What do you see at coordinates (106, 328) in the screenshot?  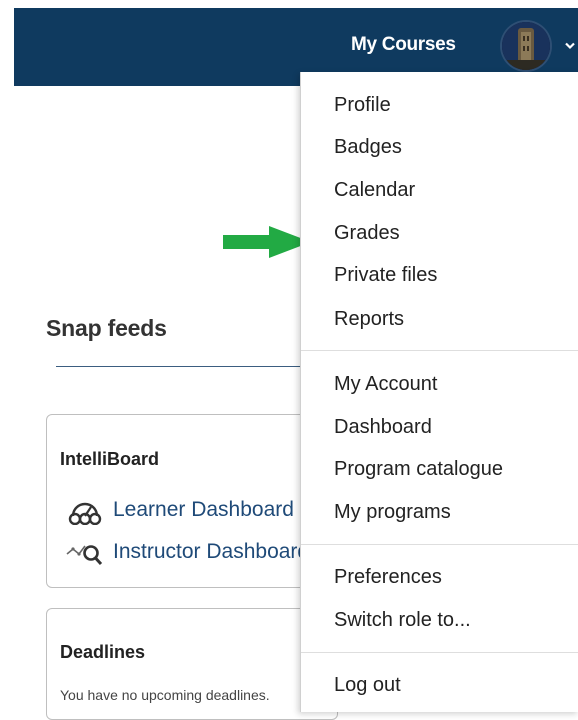 I see `snap-feeds-title: Snap feeds` at bounding box center [106, 328].